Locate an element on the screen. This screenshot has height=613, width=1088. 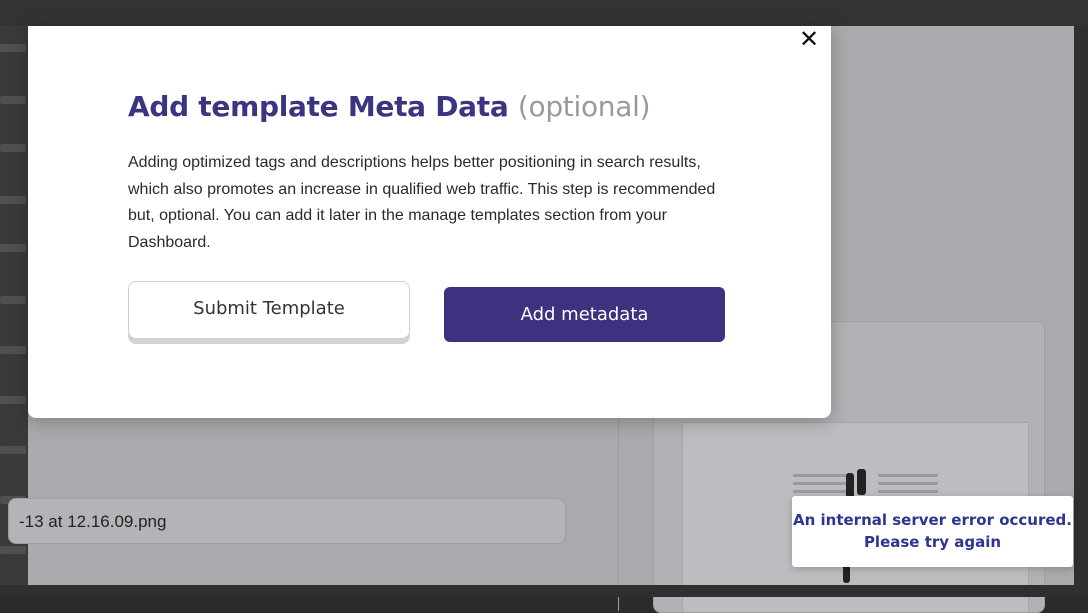
add-metadata-button: Add metadata is located at coordinates (584, 314).